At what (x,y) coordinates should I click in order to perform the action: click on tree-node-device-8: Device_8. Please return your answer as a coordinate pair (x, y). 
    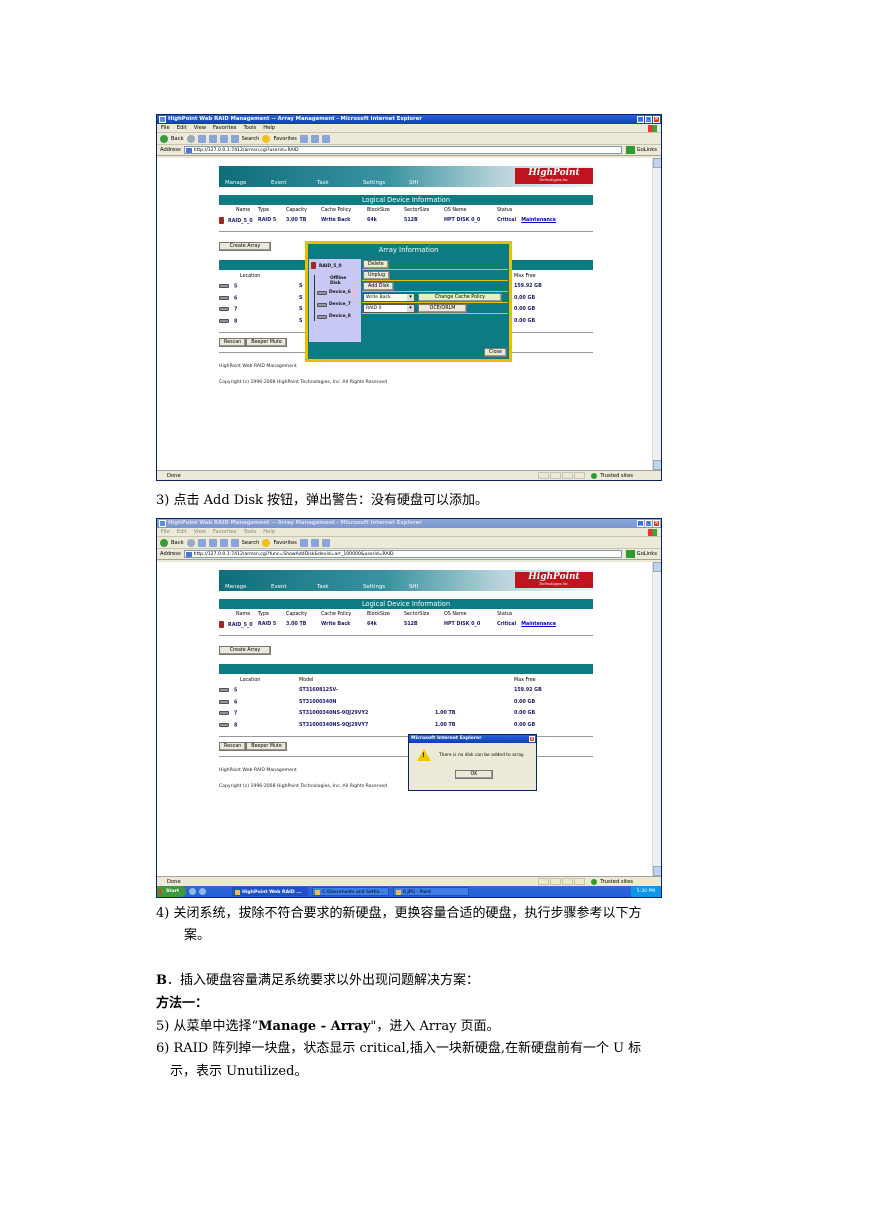
    Looking at the image, I should click on (340, 316).